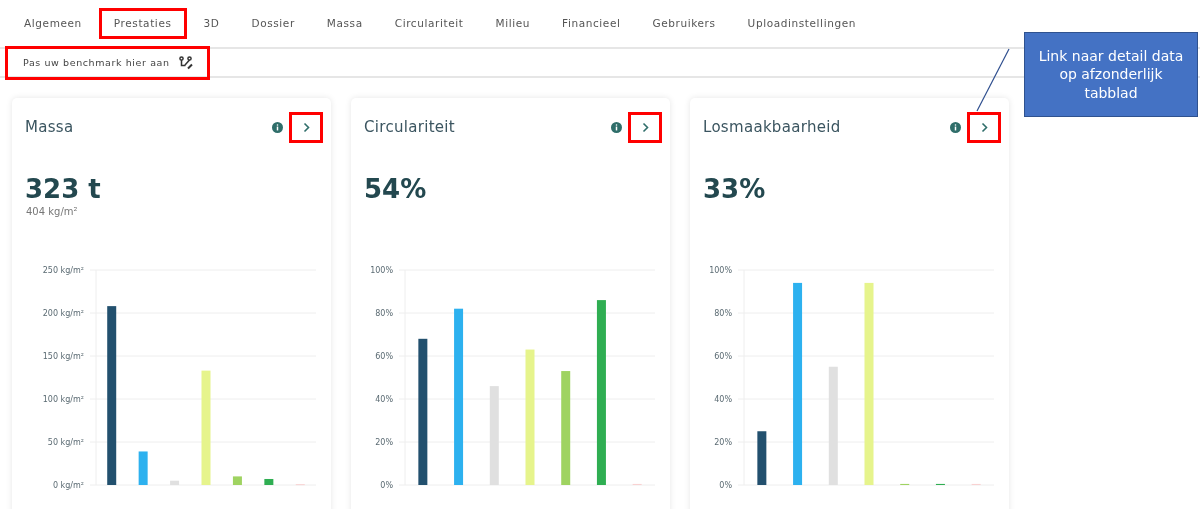  What do you see at coordinates (211, 23) in the screenshot?
I see `tab: 3D` at bounding box center [211, 23].